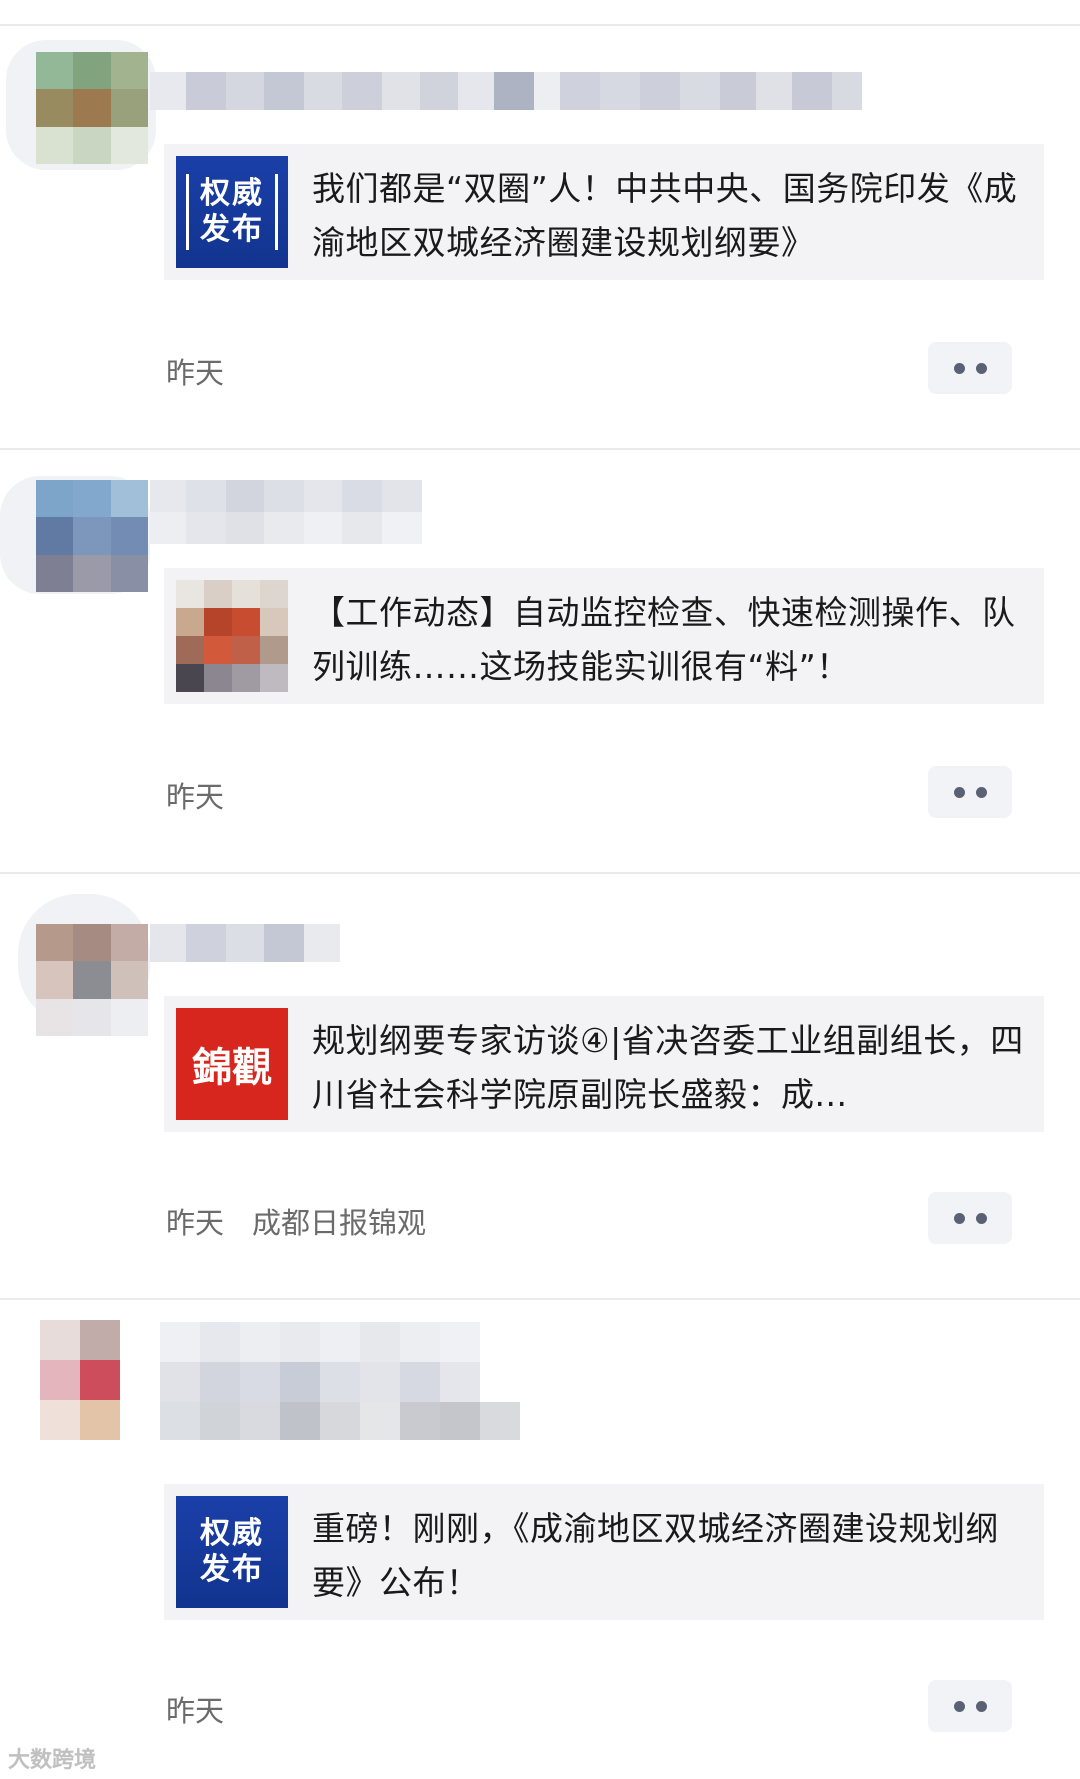 The image size is (1080, 1779). I want to click on shared-article-card: 权威 发布 重磅！刚刚，《成渝地区双城经济圈建设规划纲要》公布！, so click(604, 1552).